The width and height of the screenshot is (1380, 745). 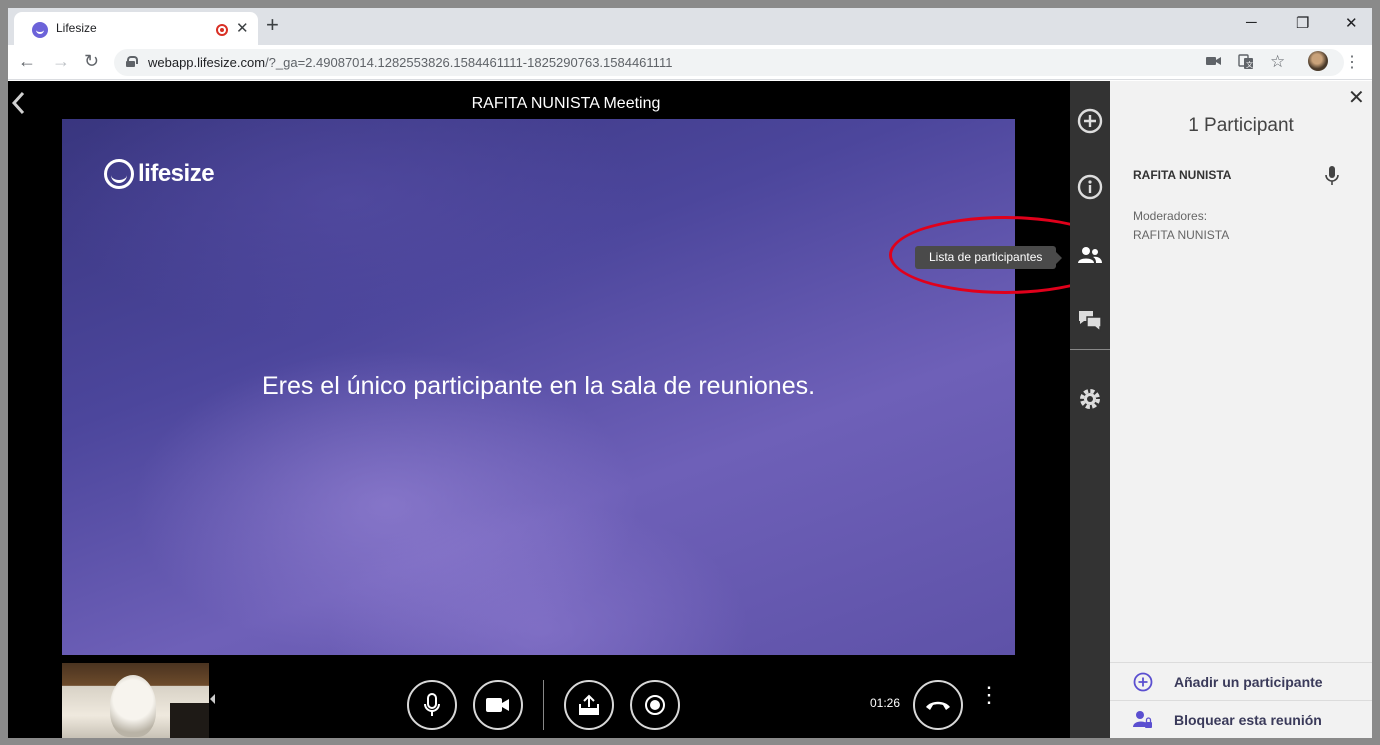 I want to click on panel-close-icon: ✕, so click(x=1356, y=97).